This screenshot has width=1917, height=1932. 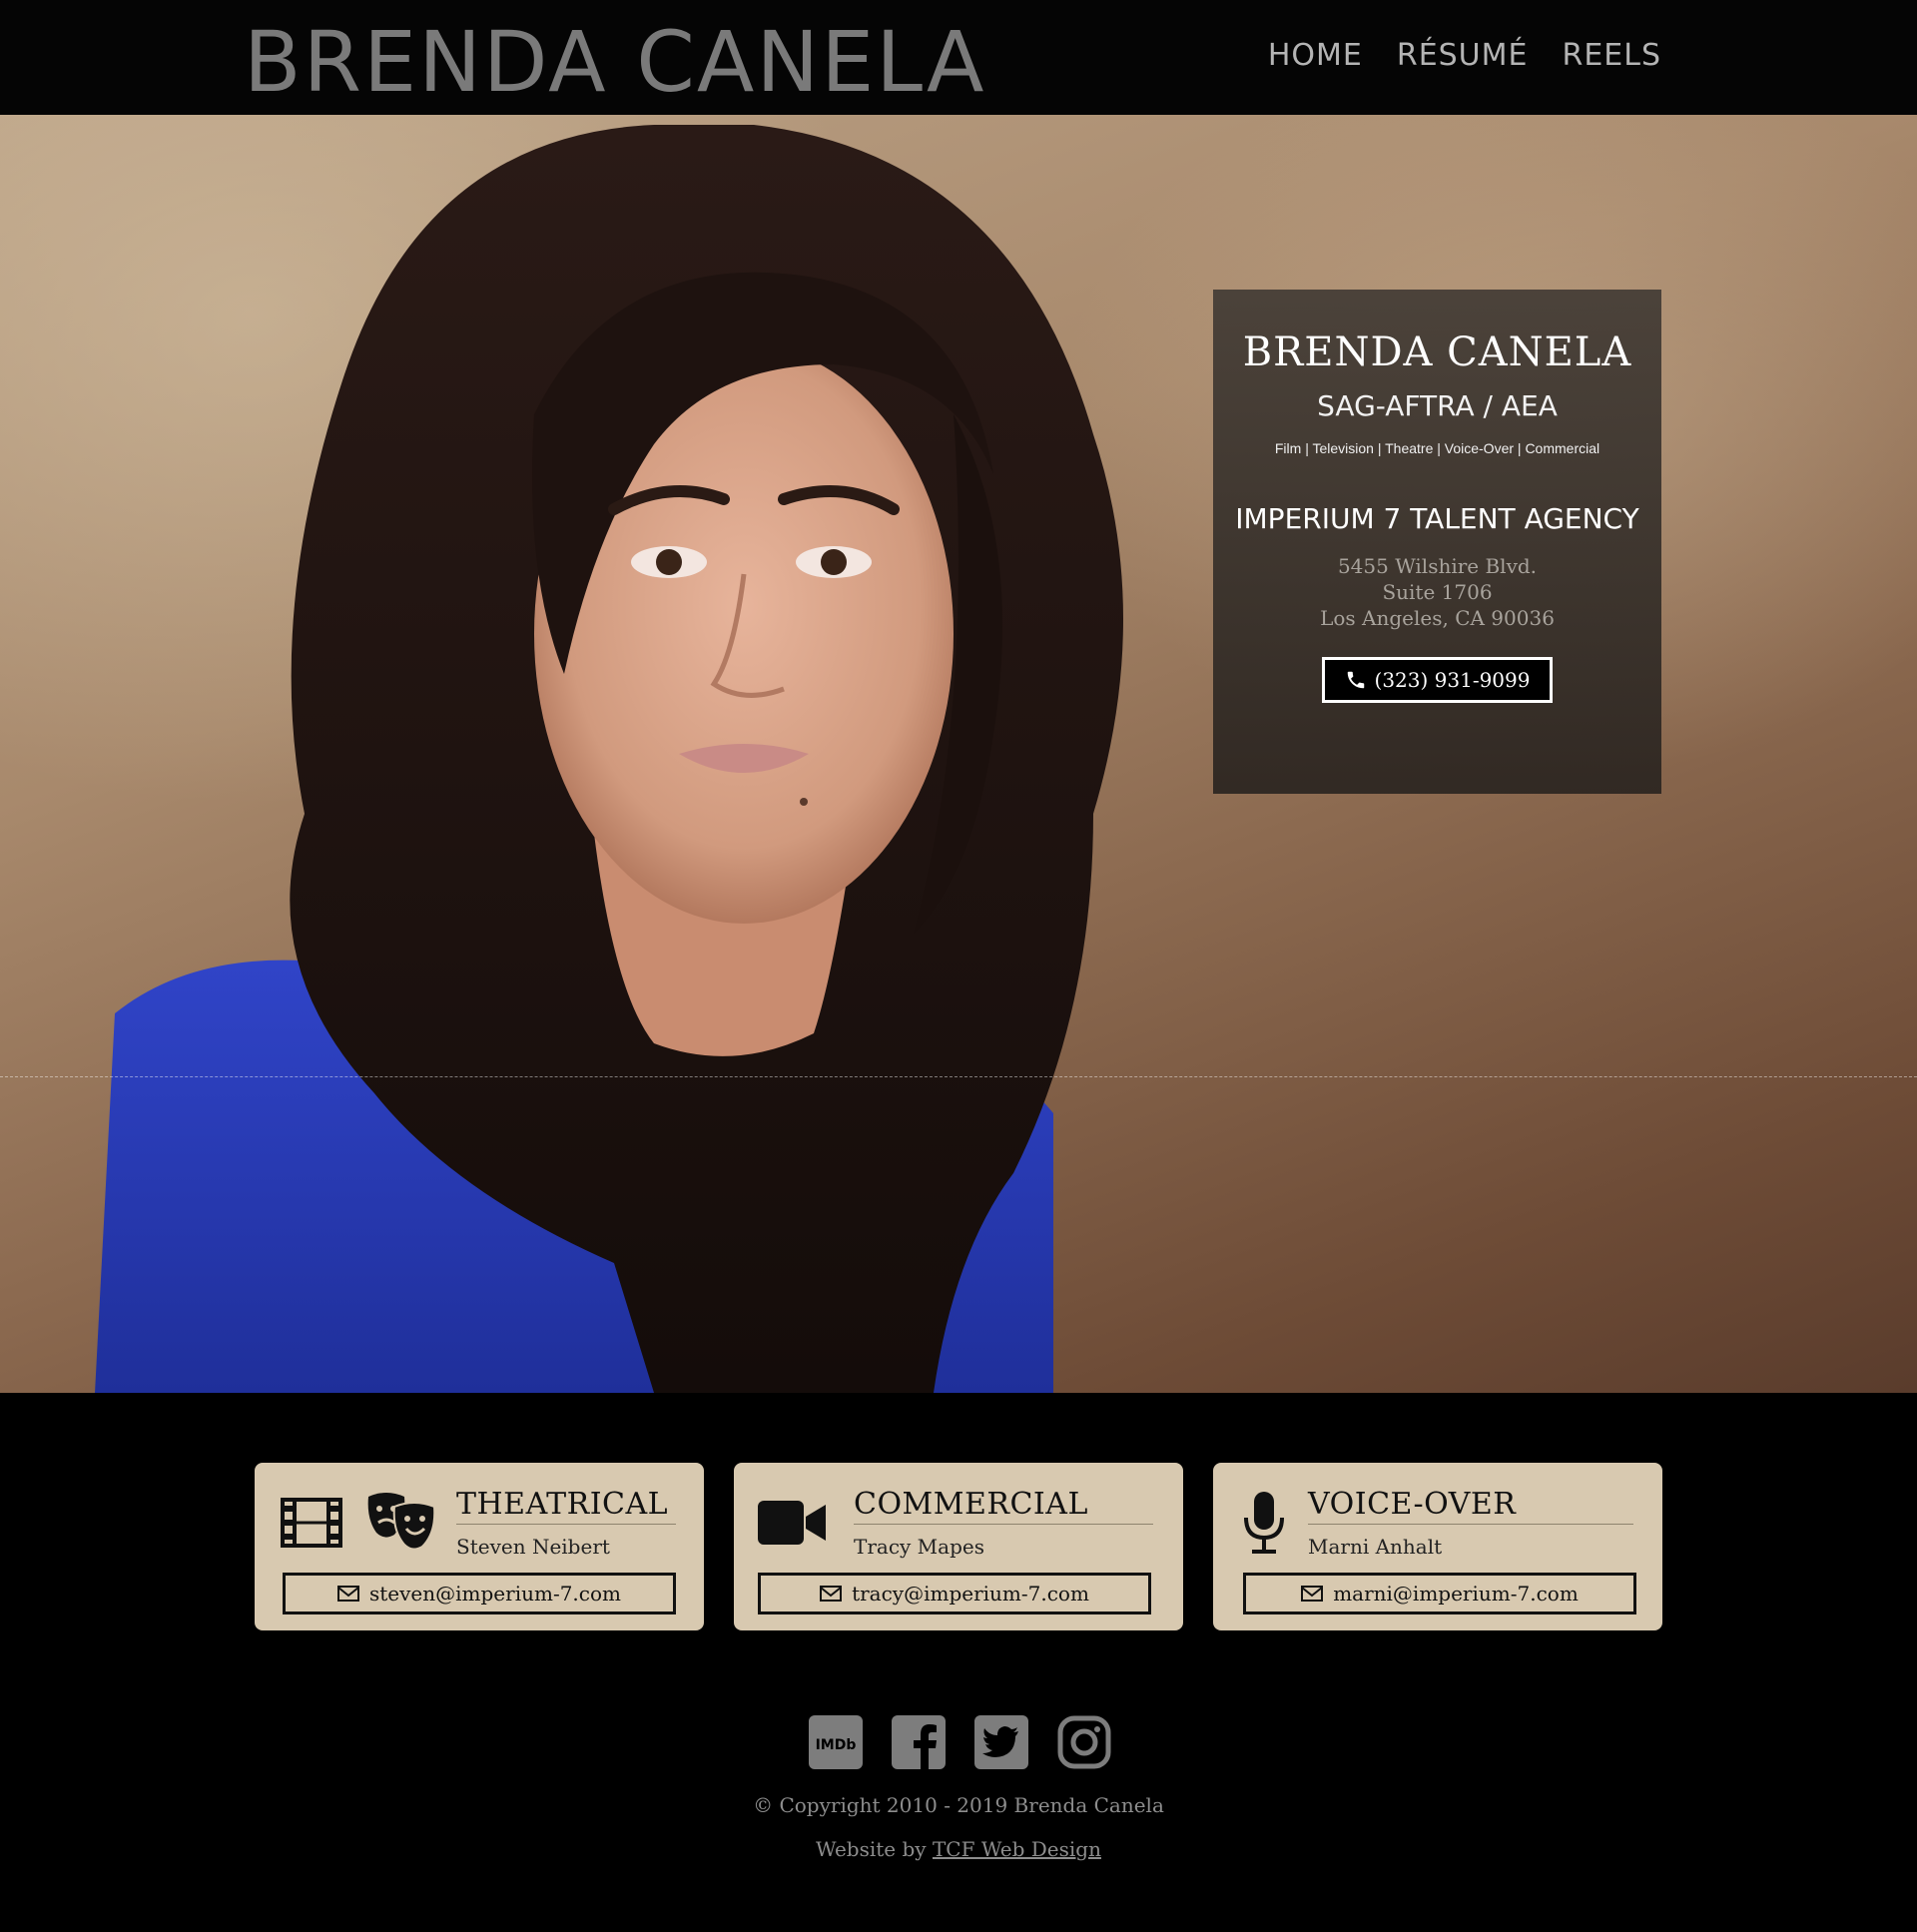 I want to click on card-name: BRENDA CANELA, so click(x=1437, y=352).